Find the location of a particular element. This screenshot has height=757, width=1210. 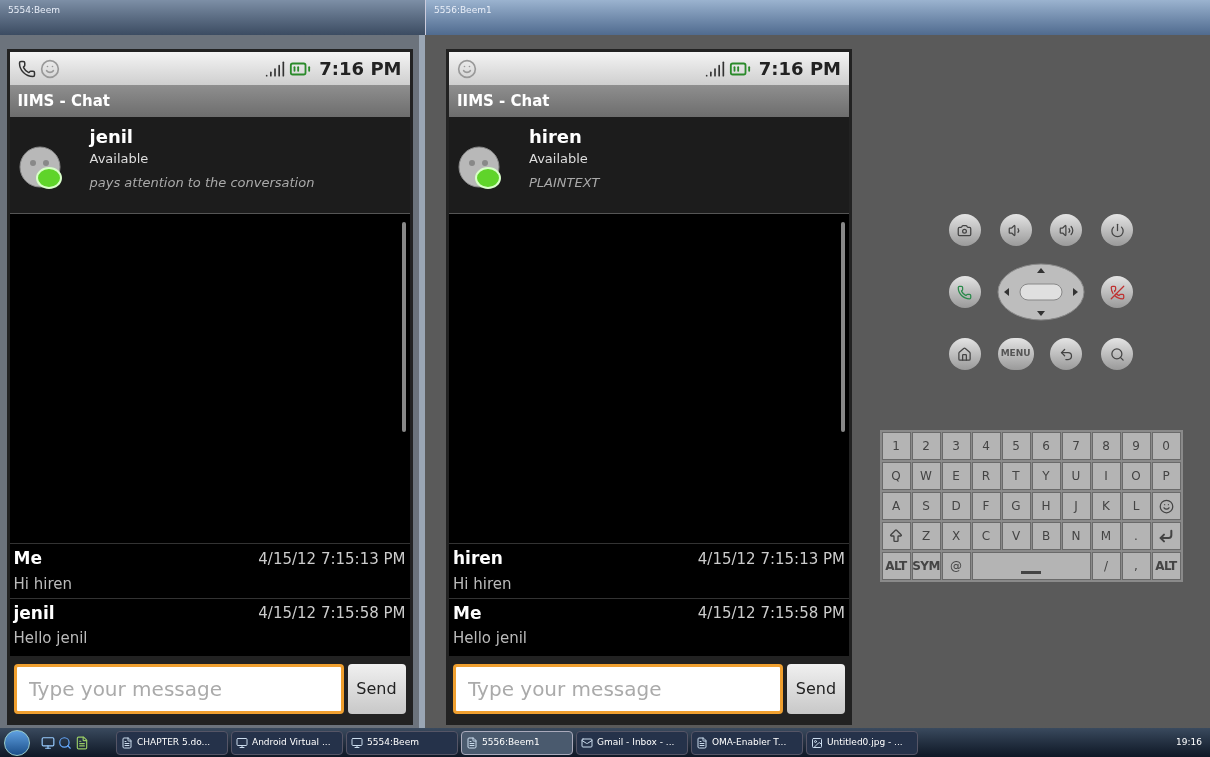

keyboard-key: B is located at coordinates (1046, 536).